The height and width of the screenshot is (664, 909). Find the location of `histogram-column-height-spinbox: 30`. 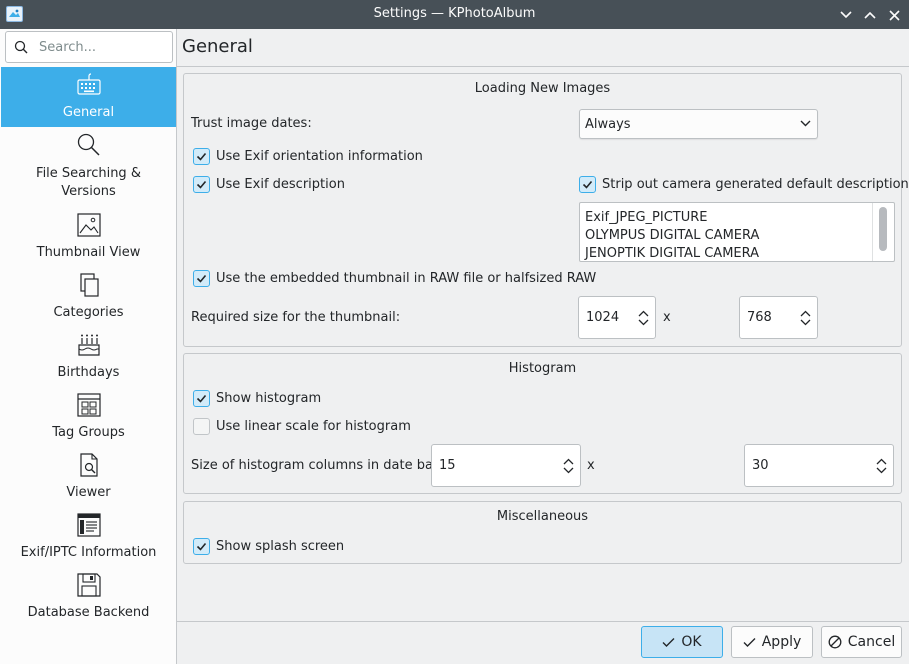

histogram-column-height-spinbox: 30 is located at coordinates (819, 465).